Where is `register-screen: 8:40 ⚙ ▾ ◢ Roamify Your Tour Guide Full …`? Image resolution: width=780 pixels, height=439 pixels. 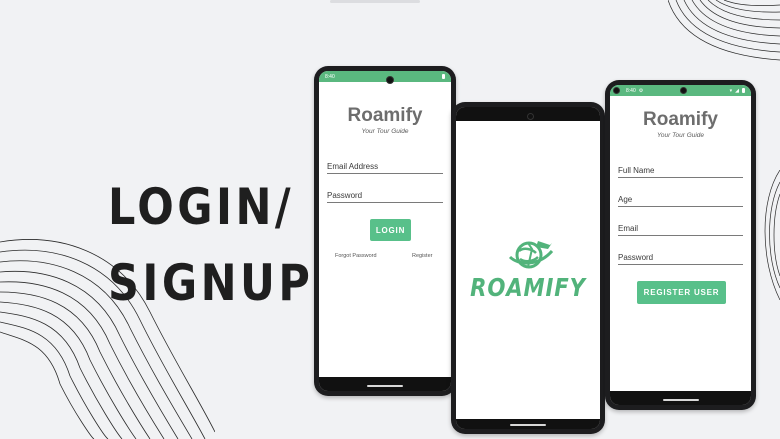 register-screen: 8:40 ⚙ ▾ ◢ Roamify Your Tour Guide Full … is located at coordinates (680, 245).